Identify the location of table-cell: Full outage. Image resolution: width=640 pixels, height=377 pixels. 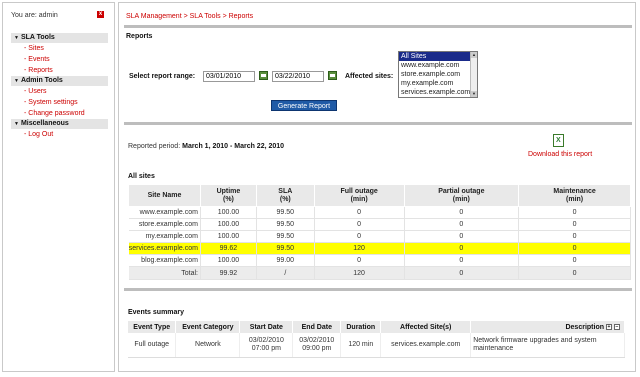
(152, 345).